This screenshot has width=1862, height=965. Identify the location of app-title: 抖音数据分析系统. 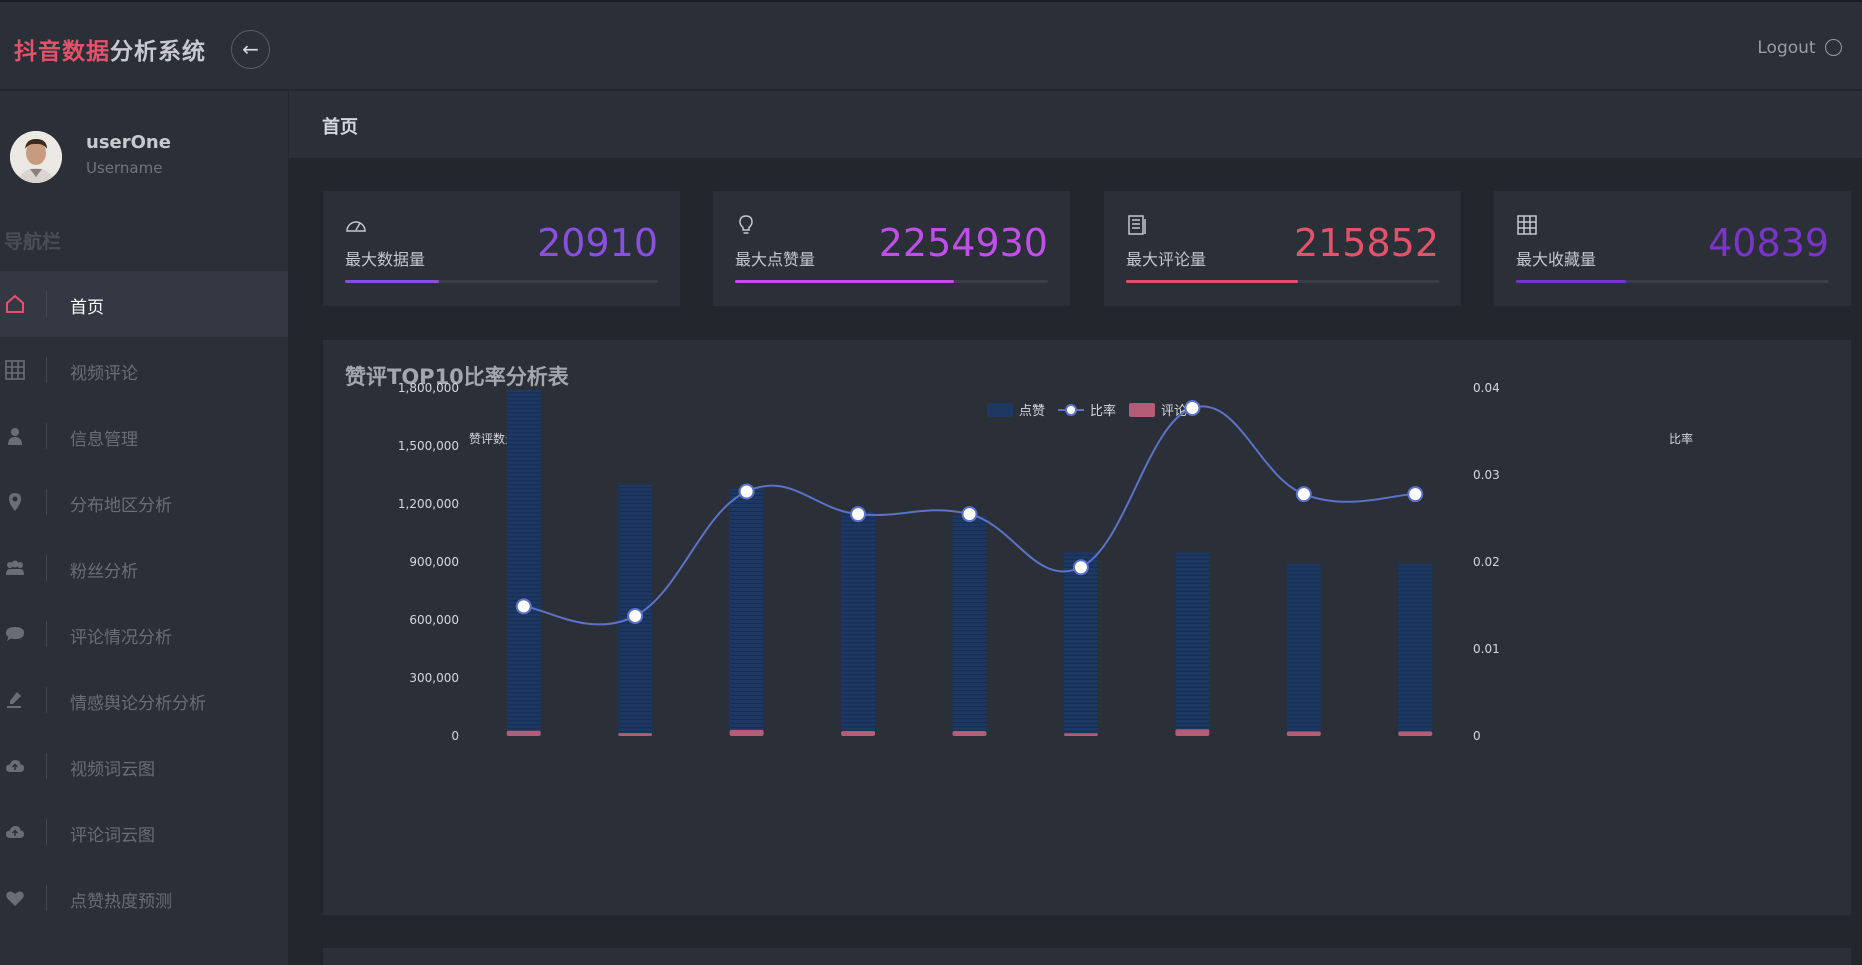
(110, 49).